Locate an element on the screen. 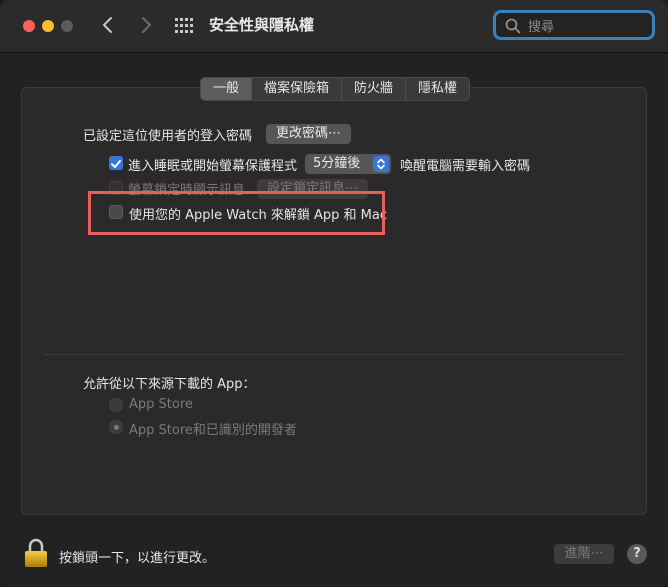  help-button: ? is located at coordinates (637, 554).